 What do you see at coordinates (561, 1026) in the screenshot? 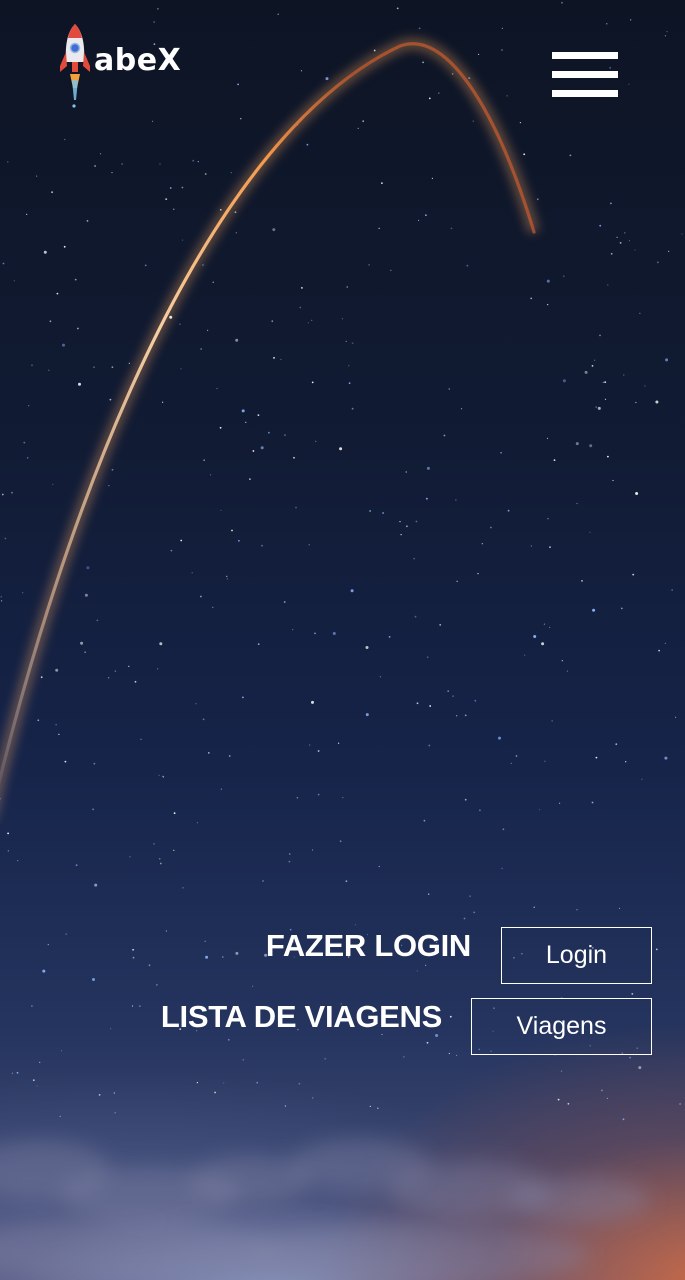
I see `trips-button: Viagens` at bounding box center [561, 1026].